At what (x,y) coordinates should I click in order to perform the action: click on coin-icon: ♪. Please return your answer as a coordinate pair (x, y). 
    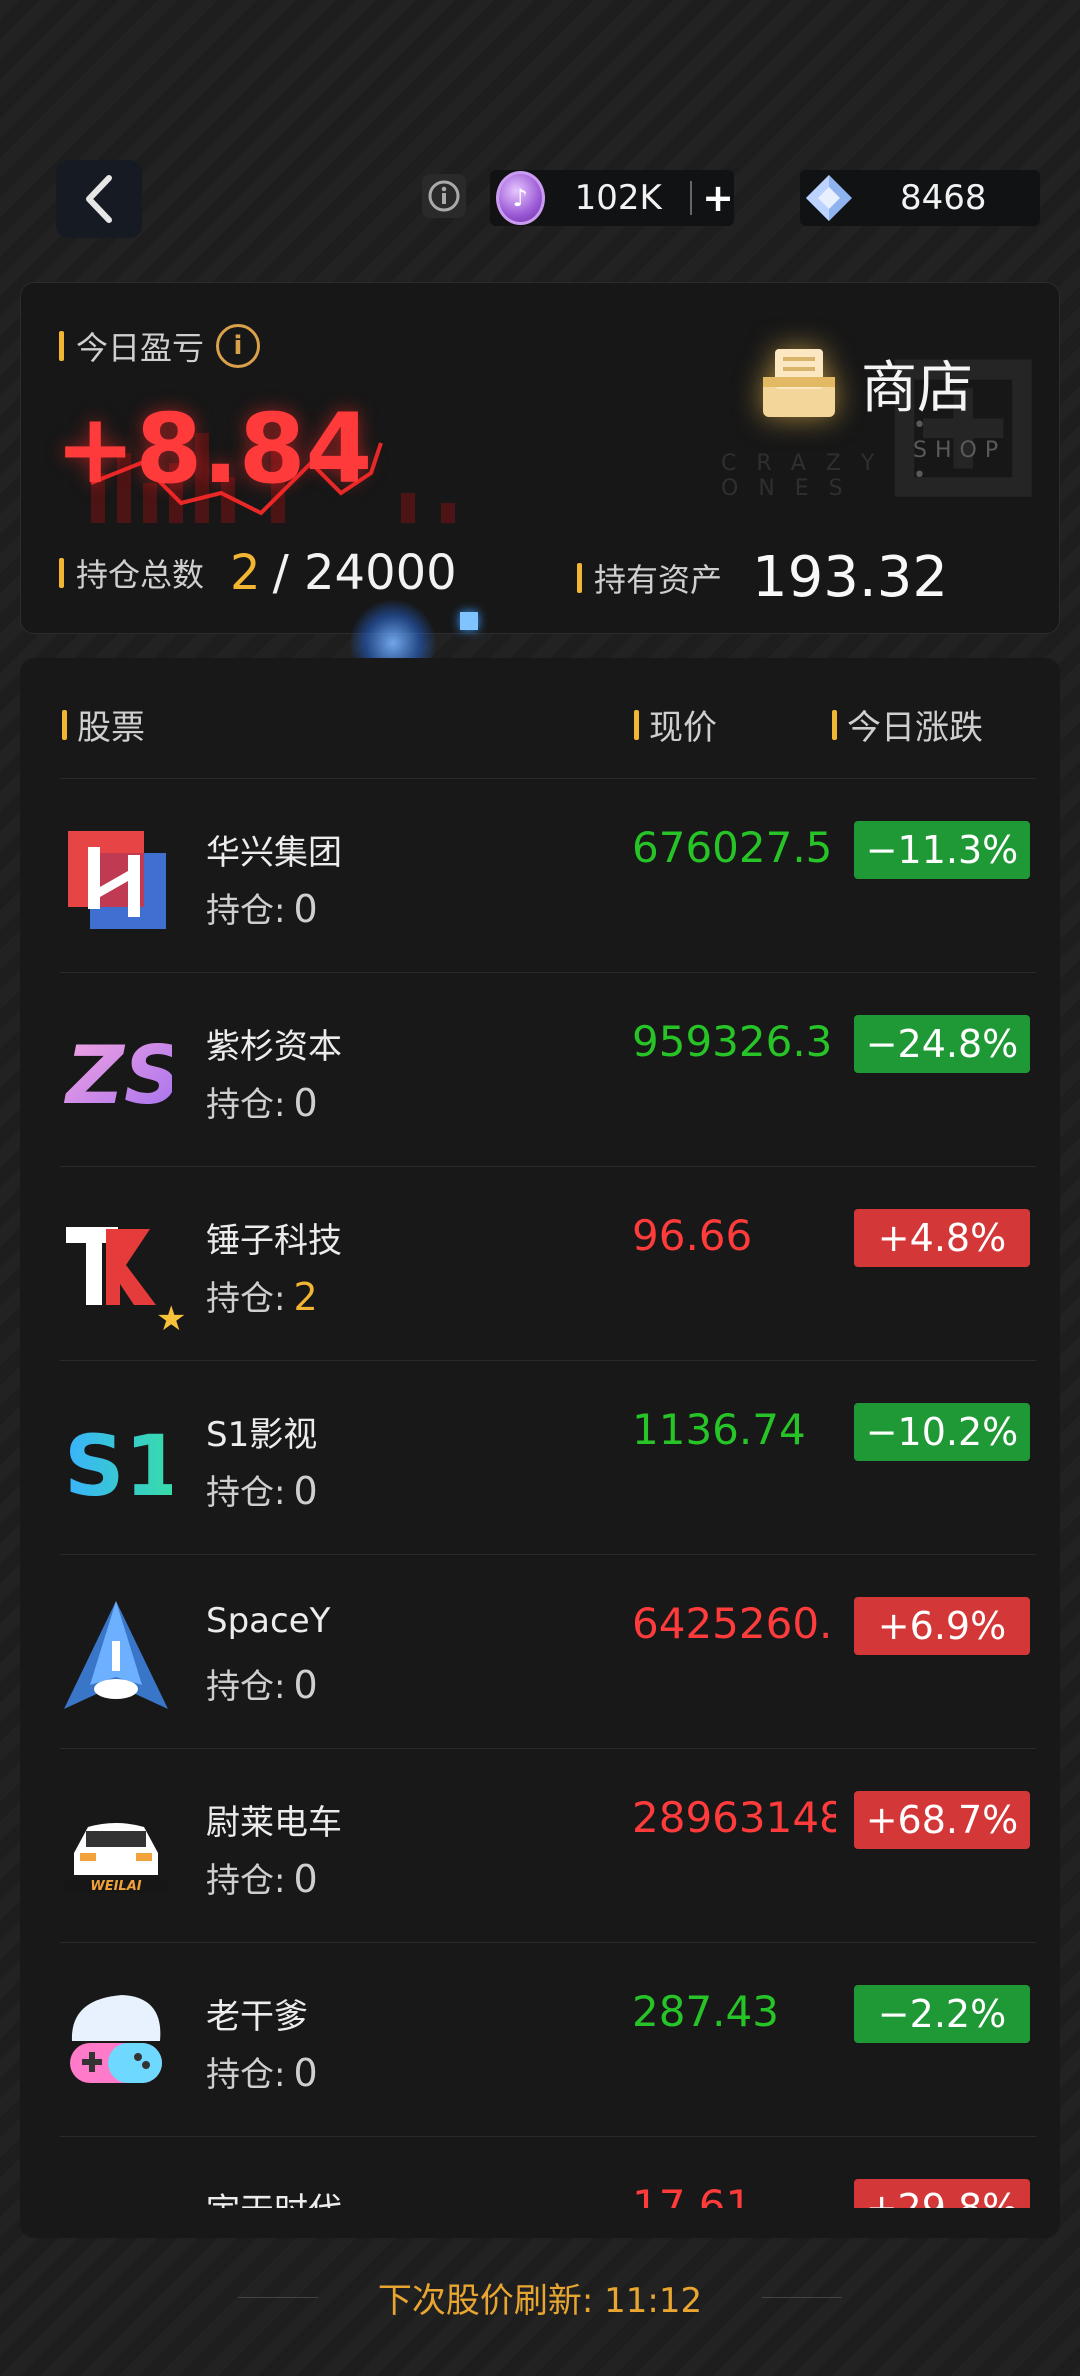
    Looking at the image, I should click on (520, 198).